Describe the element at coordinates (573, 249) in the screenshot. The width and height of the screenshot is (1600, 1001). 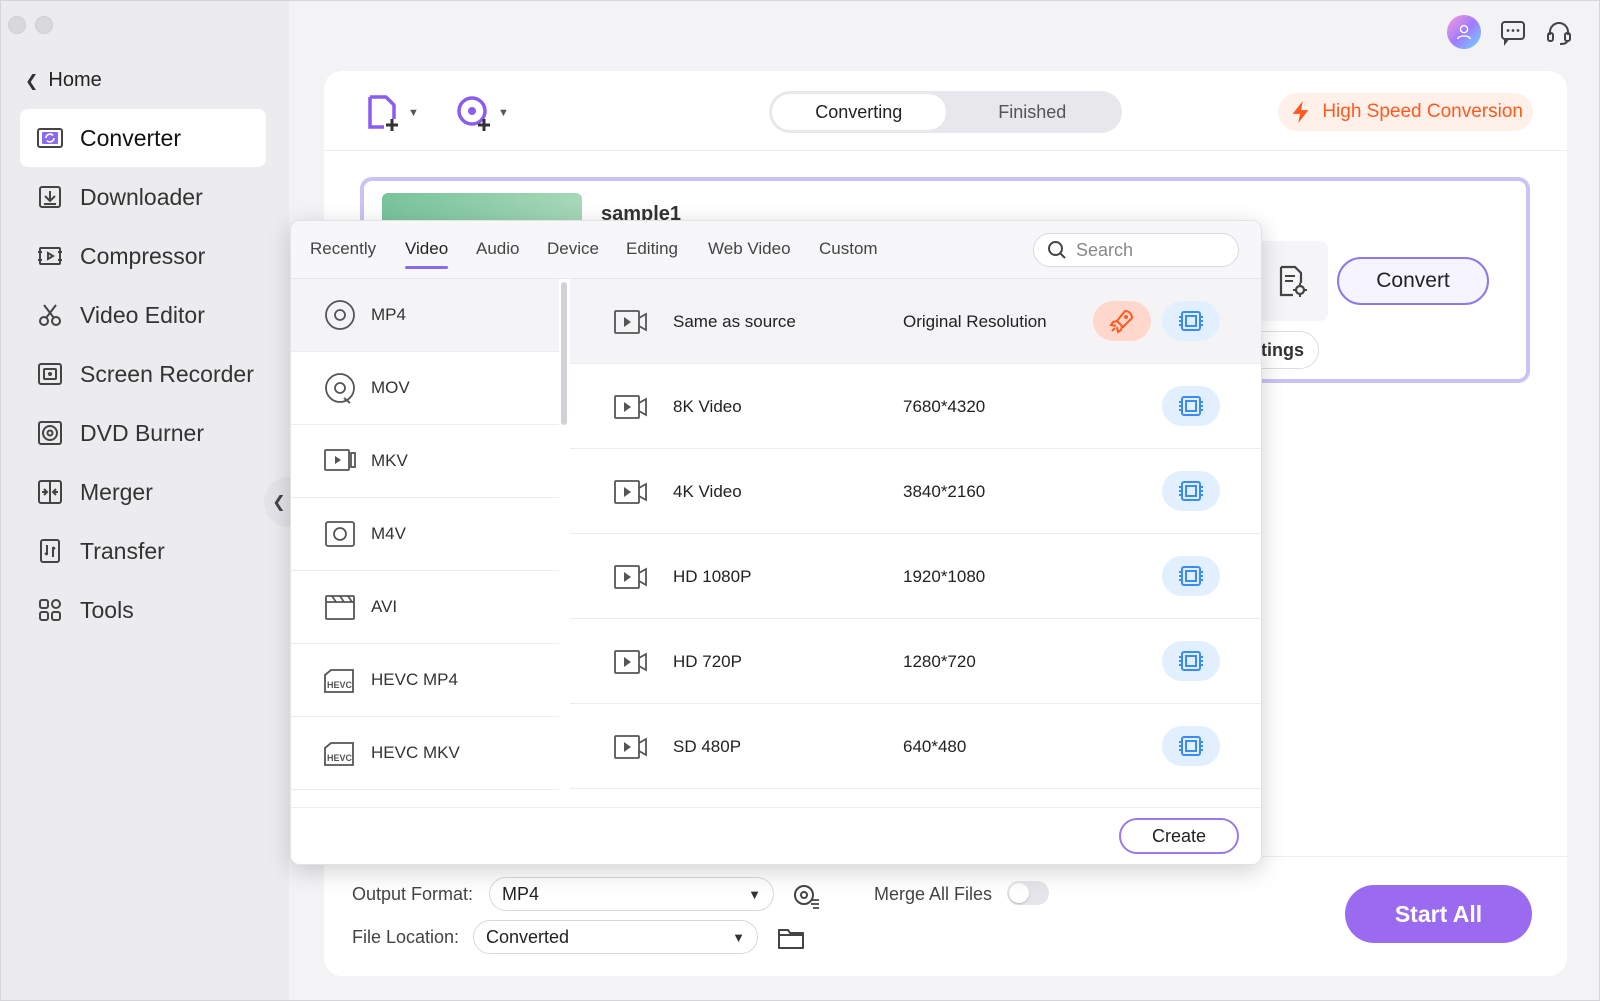
I see `tab-device: Device` at that location.